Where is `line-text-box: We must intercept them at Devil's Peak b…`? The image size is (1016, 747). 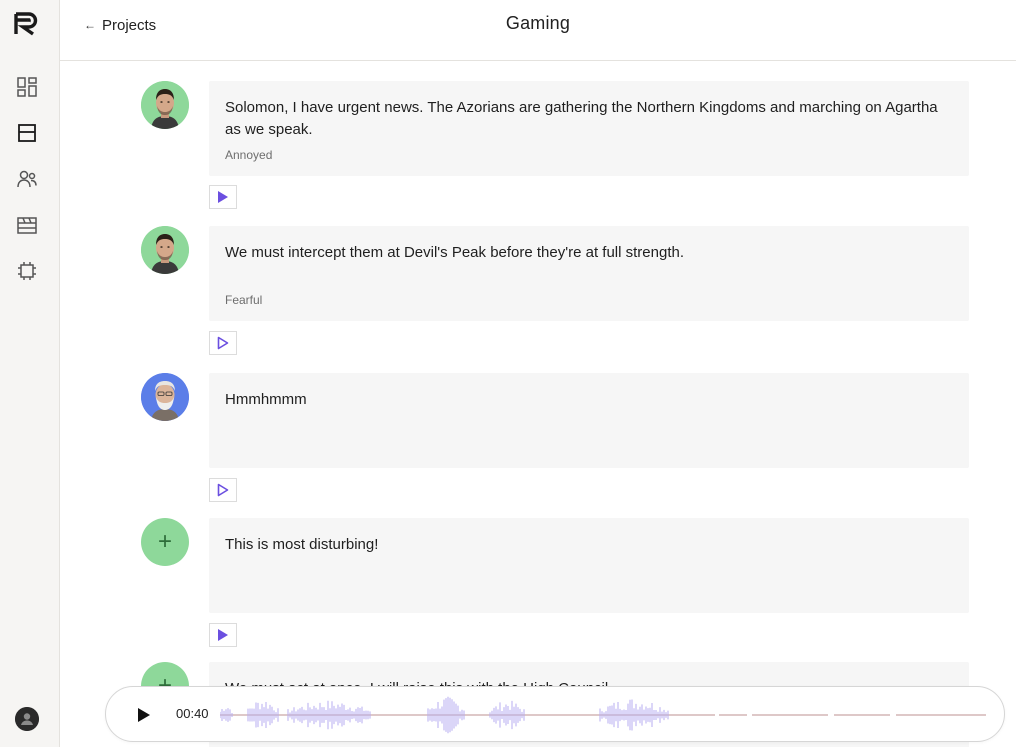
line-text-box: We must intercept them at Devil's Peak b… is located at coordinates (589, 273).